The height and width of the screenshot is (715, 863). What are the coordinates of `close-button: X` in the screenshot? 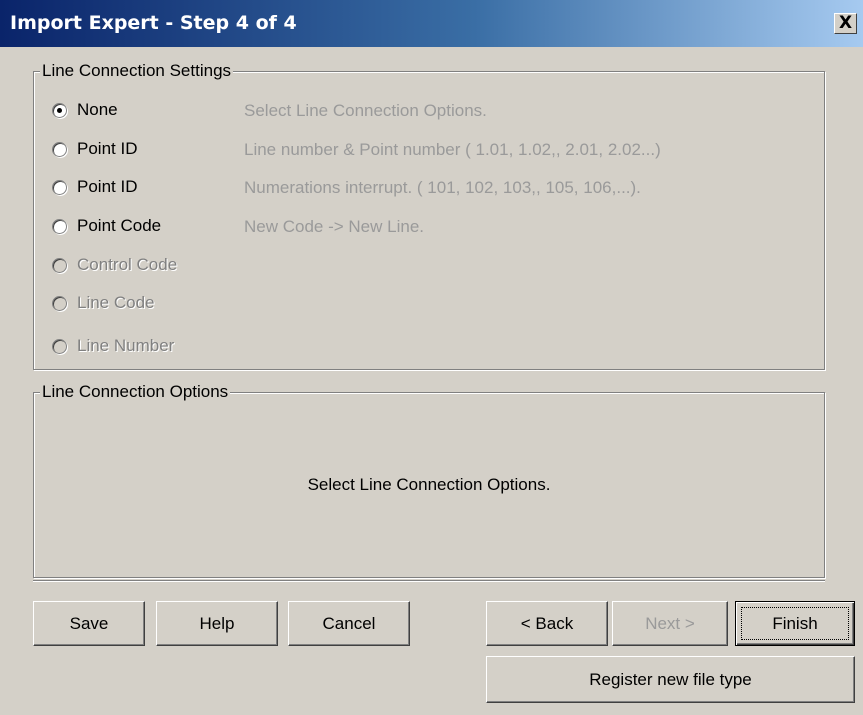 It's located at (845, 23).